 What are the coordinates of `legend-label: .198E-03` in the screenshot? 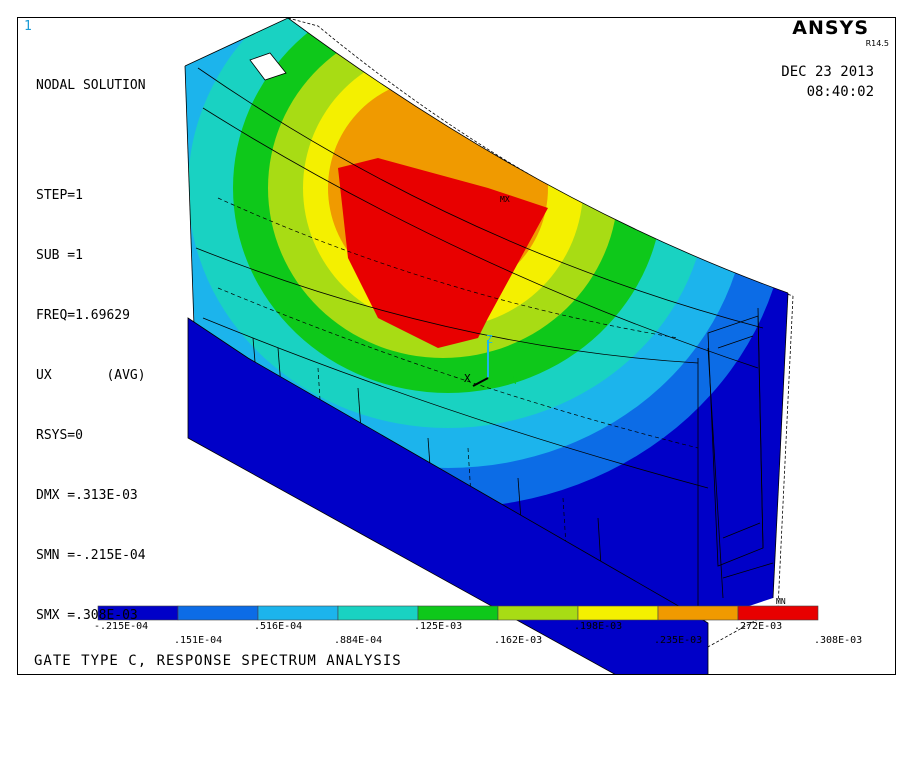 It's located at (598, 626).